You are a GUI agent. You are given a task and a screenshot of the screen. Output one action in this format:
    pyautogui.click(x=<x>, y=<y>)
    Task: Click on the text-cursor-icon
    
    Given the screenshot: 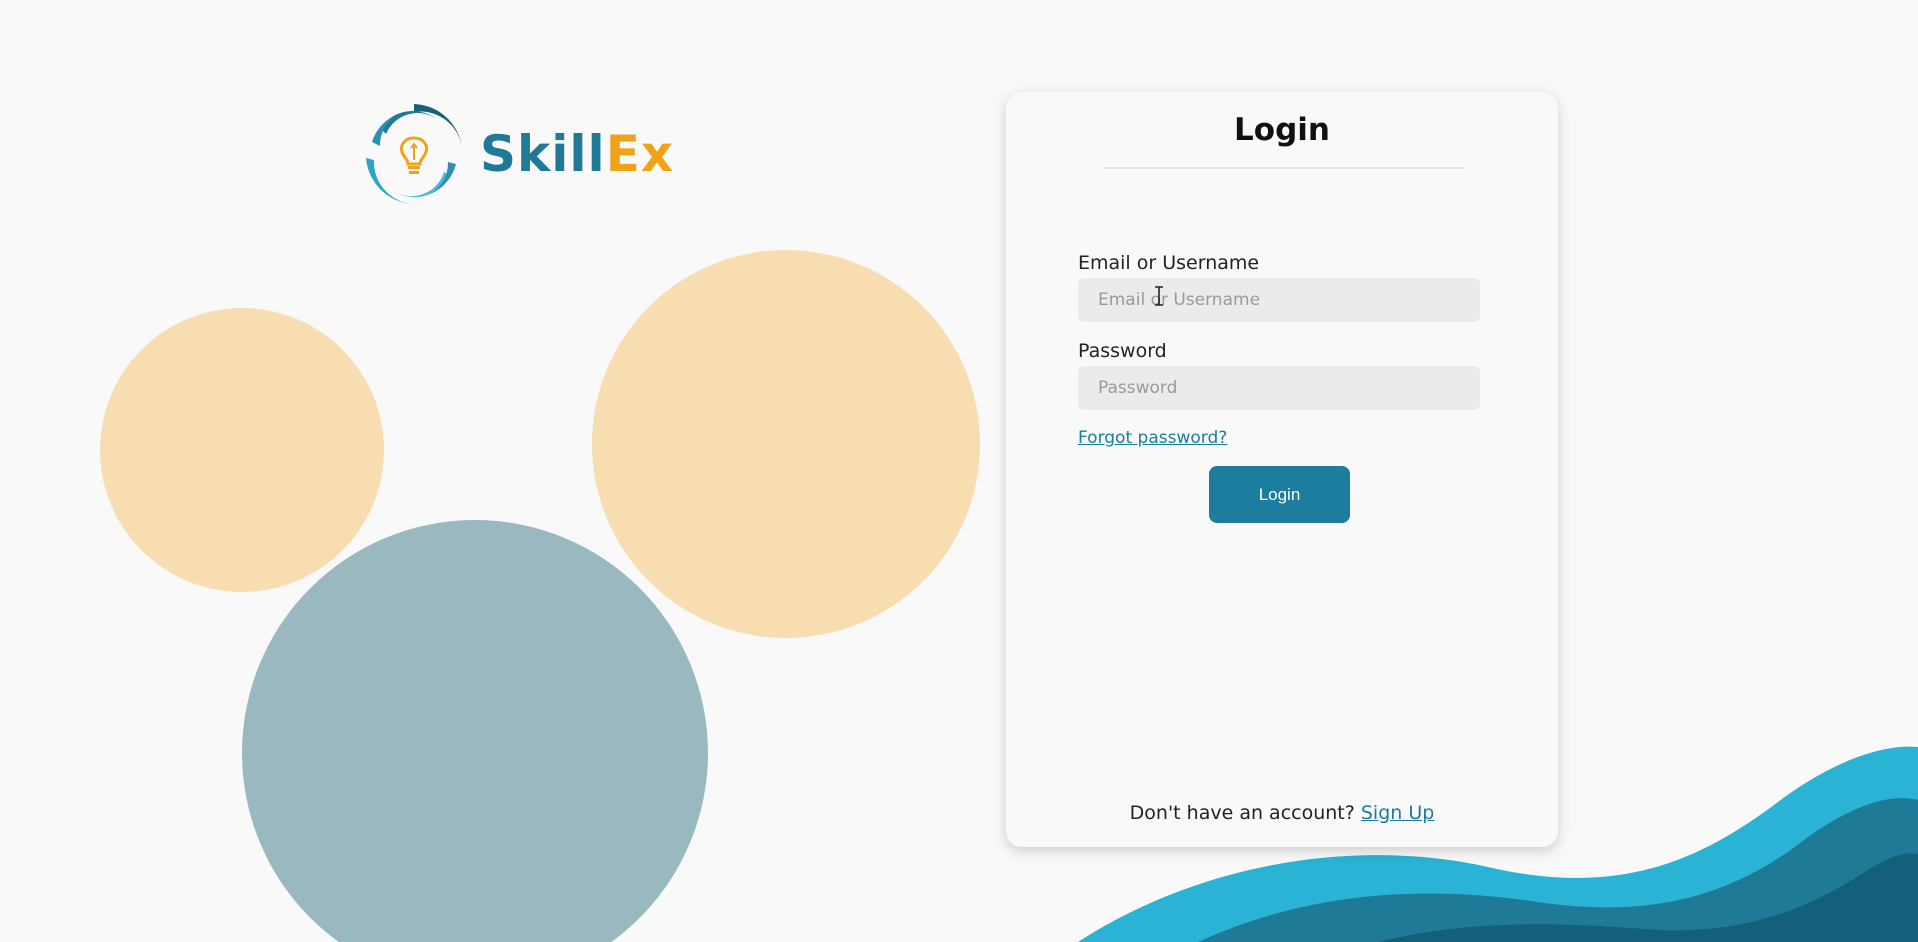 What is the action you would take?
    pyautogui.click(x=1159, y=296)
    